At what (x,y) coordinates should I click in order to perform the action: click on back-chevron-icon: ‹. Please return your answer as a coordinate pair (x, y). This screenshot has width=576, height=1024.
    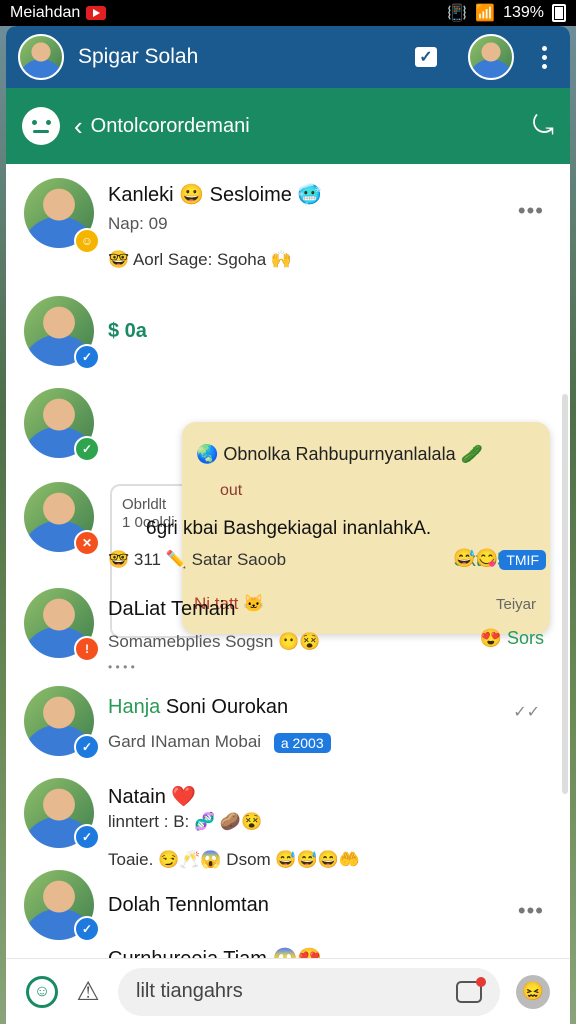
    Looking at the image, I should click on (78, 126).